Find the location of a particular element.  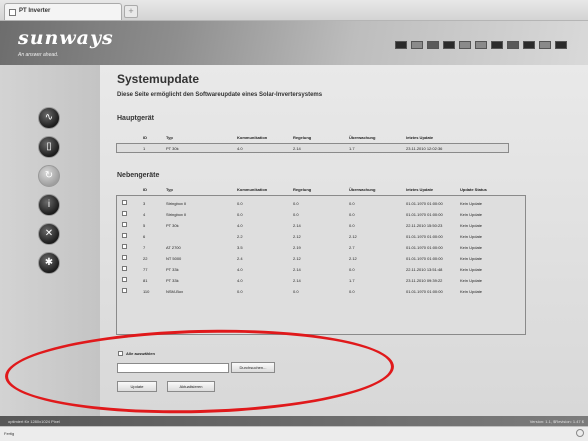

select-all-label: Alle auswählen is located at coordinates (140, 353).